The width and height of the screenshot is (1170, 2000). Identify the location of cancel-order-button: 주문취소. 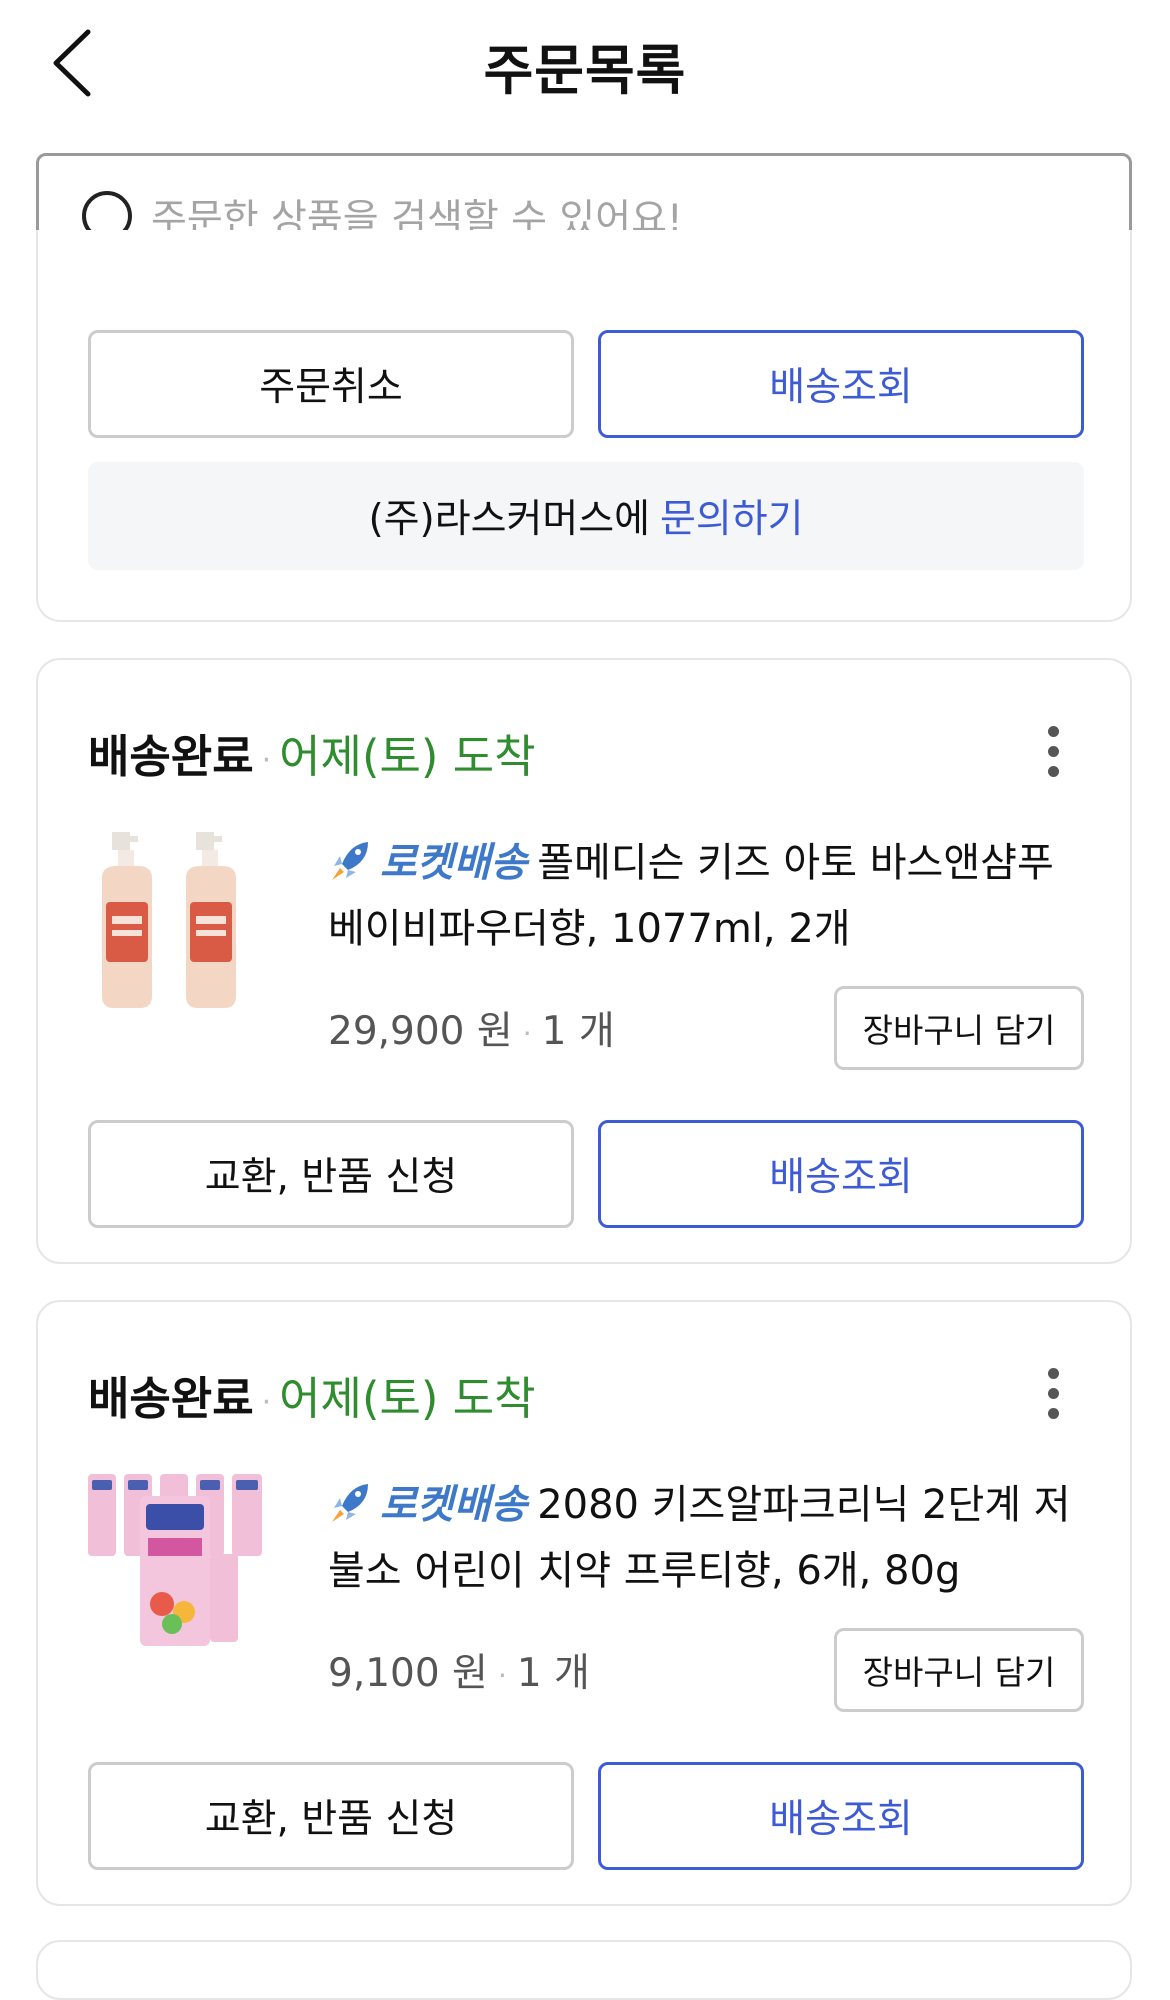
(331, 384).